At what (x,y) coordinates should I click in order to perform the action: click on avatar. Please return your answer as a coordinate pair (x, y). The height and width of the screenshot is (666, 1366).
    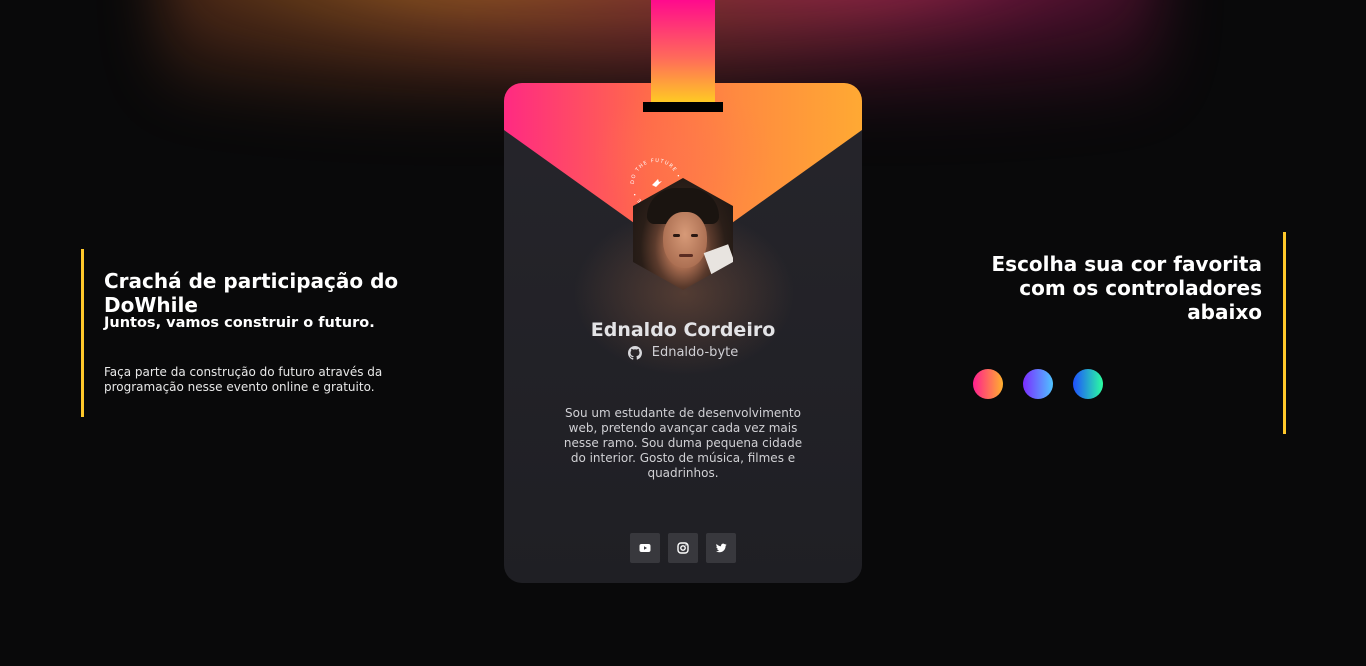
    Looking at the image, I should click on (683, 234).